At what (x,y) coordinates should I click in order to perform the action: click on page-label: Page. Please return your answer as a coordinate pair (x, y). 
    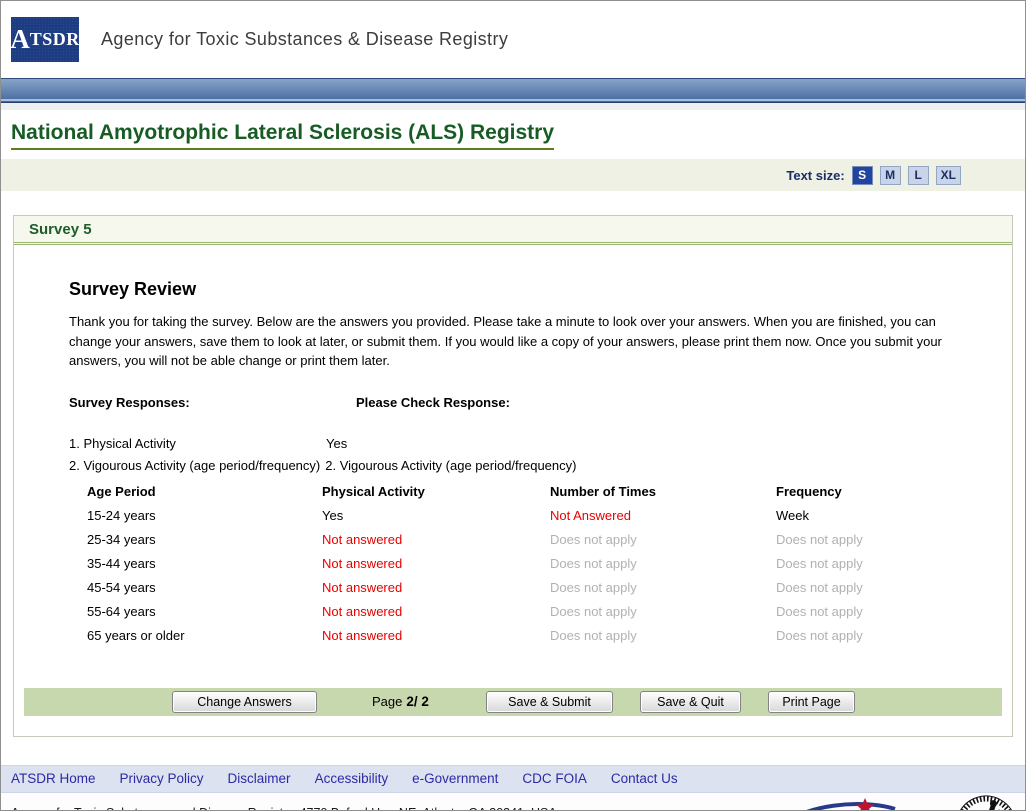
    Looking at the image, I should click on (387, 701).